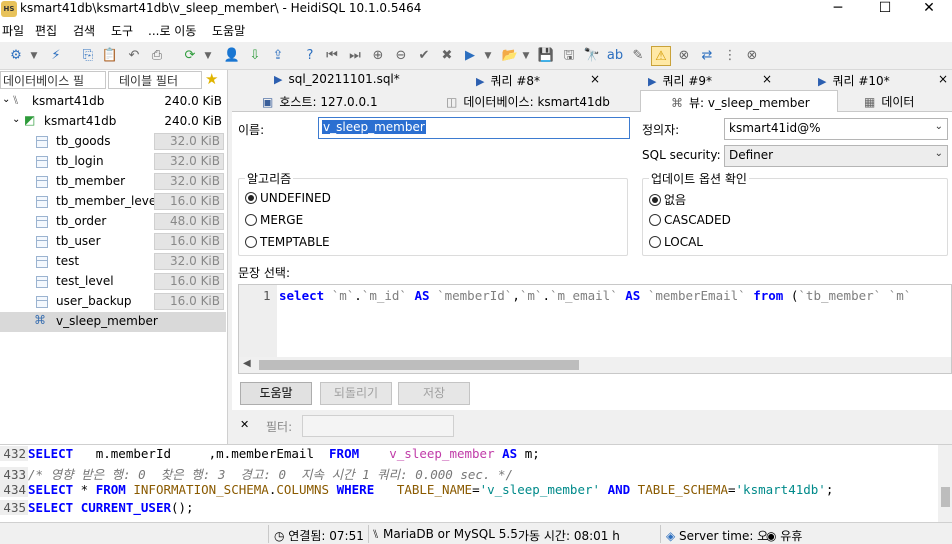  Describe the element at coordinates (337, 81) in the screenshot. I see `tab-query-file: ▶ sql_20211101.sql*` at that location.